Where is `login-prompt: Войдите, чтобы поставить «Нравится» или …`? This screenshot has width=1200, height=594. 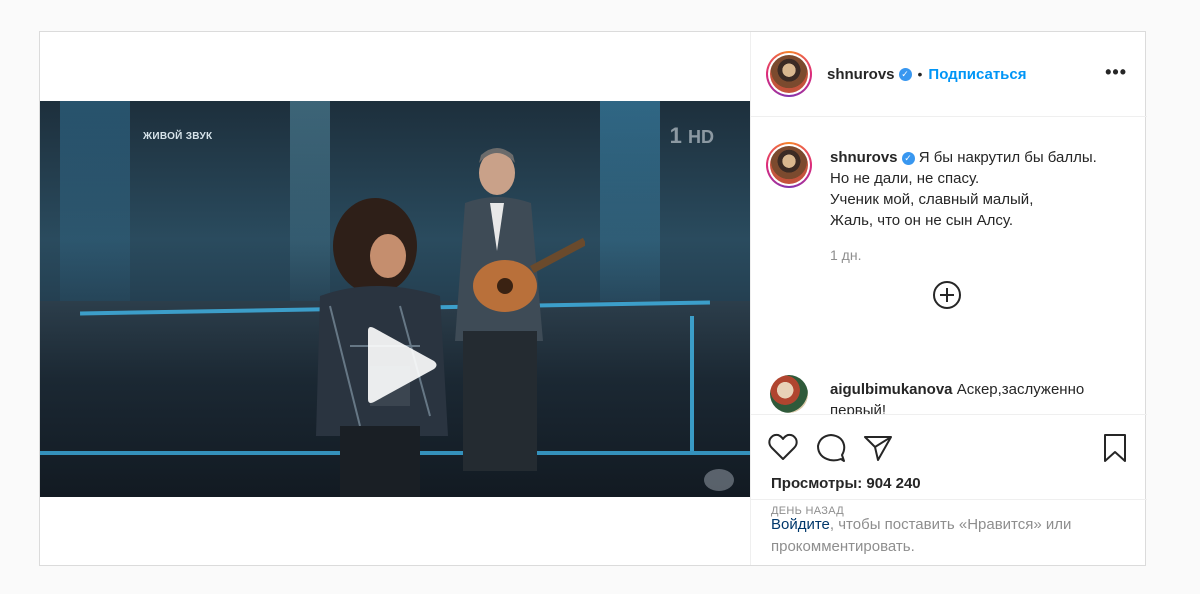
login-prompt: Войдите, чтобы поставить «Нравится» или … is located at coordinates (949, 532).